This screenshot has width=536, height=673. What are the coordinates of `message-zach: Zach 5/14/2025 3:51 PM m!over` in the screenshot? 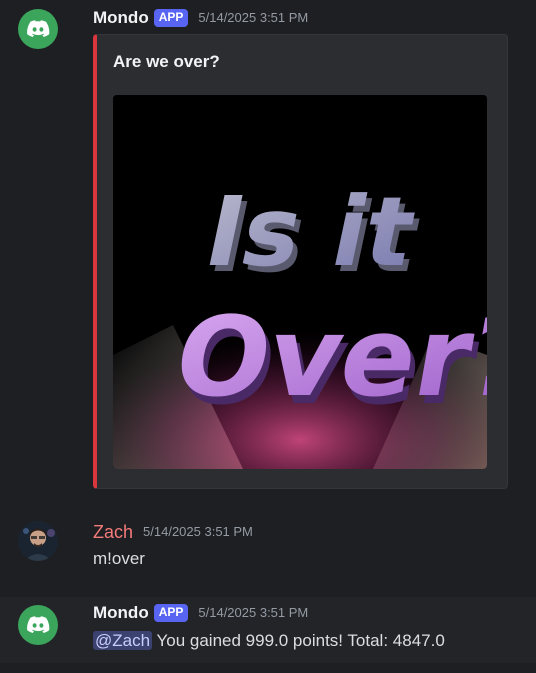 It's located at (268, 550).